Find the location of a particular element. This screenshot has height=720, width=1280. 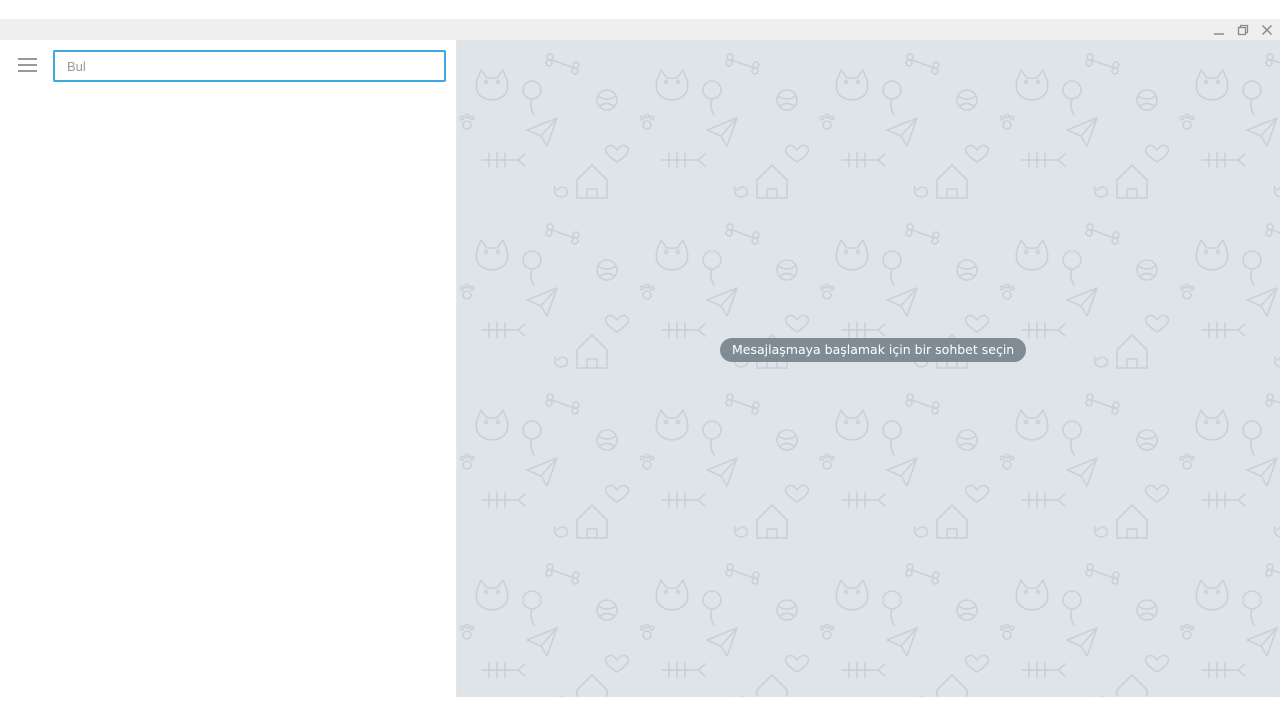

hamburger-menu-icon is located at coordinates (27, 67).